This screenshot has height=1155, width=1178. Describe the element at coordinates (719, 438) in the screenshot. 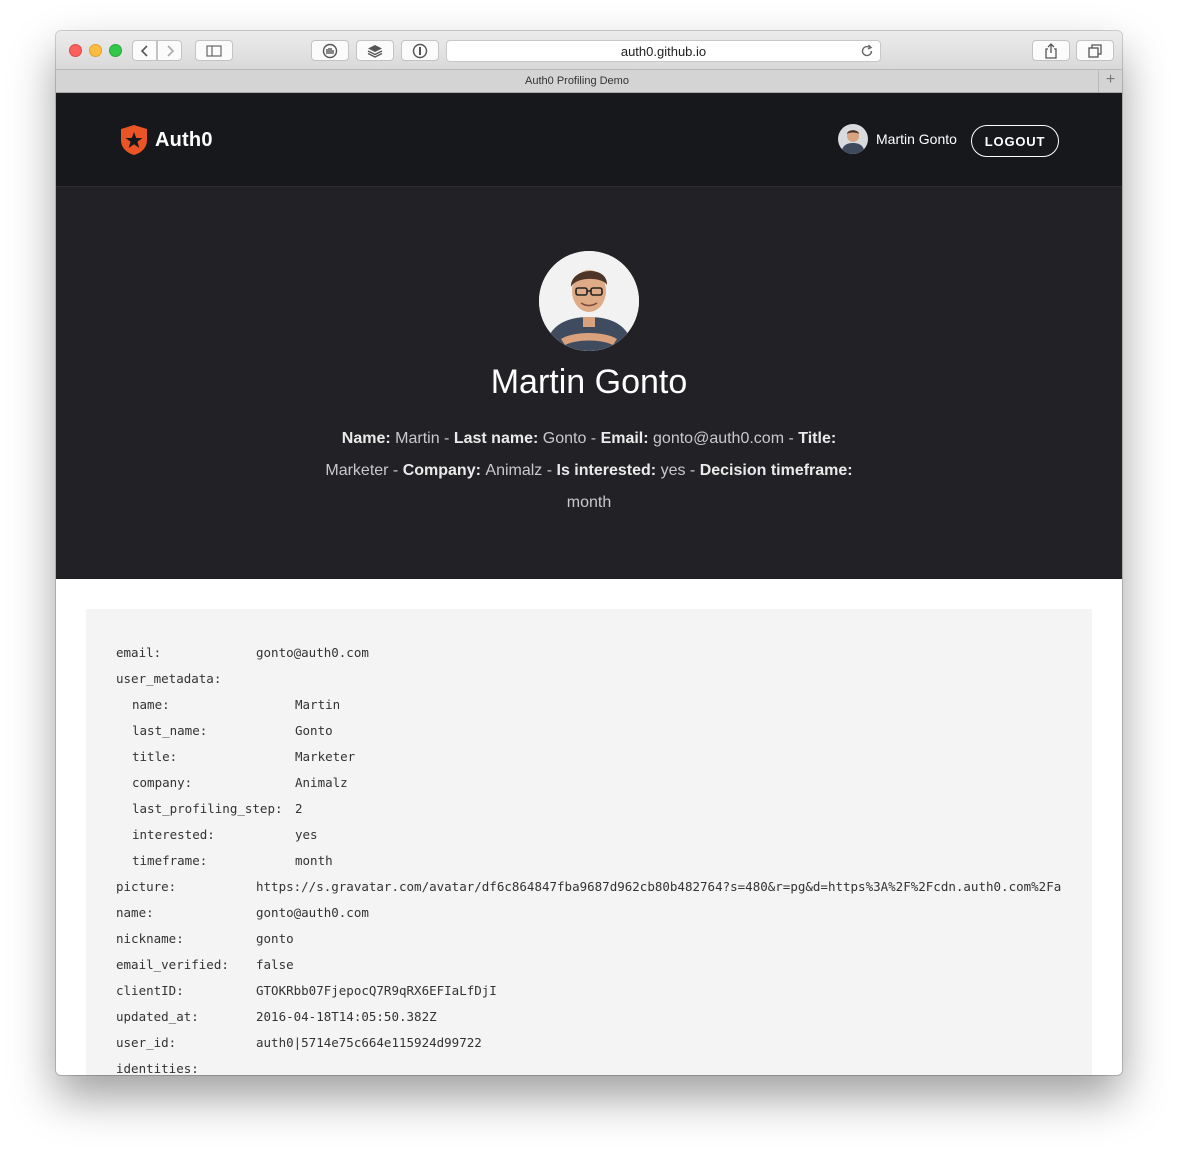

I see `field-value: gonto@auth0.com` at that location.